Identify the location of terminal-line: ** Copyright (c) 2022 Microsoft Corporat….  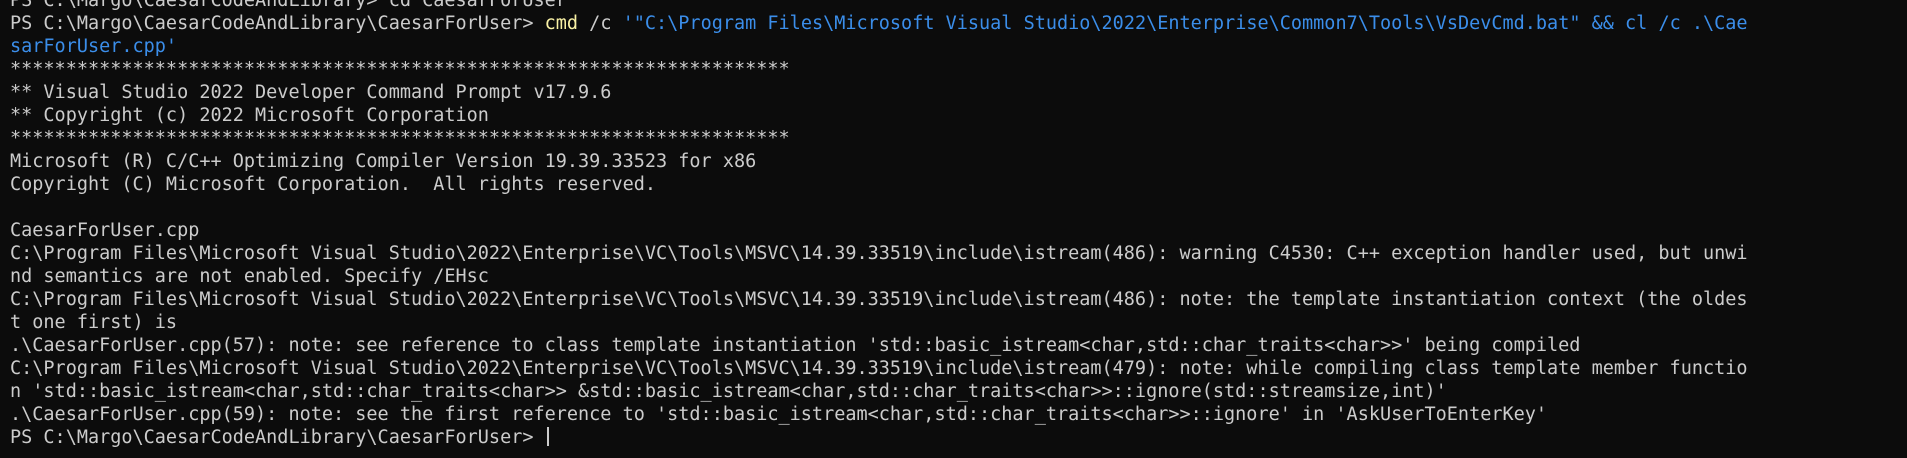
(249, 115).